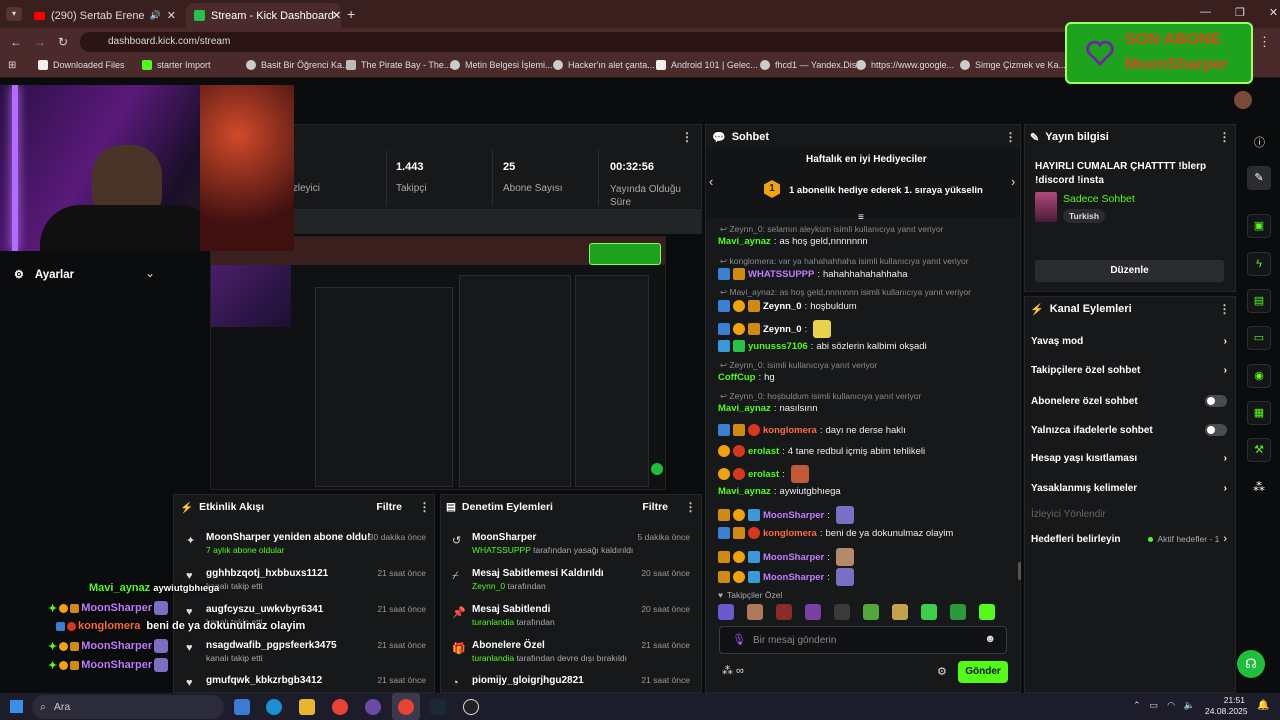 This screenshot has height=720, width=1280. What do you see at coordinates (340, 707) in the screenshot?
I see `chrome-icon` at bounding box center [340, 707].